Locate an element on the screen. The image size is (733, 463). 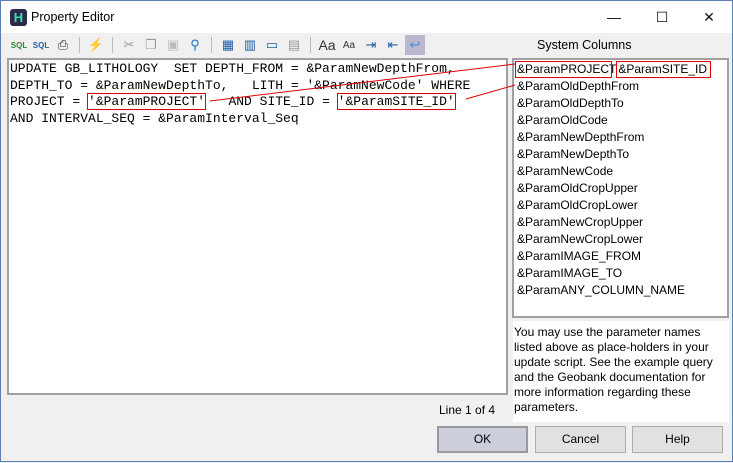
minimize-button: — is located at coordinates (614, 17).